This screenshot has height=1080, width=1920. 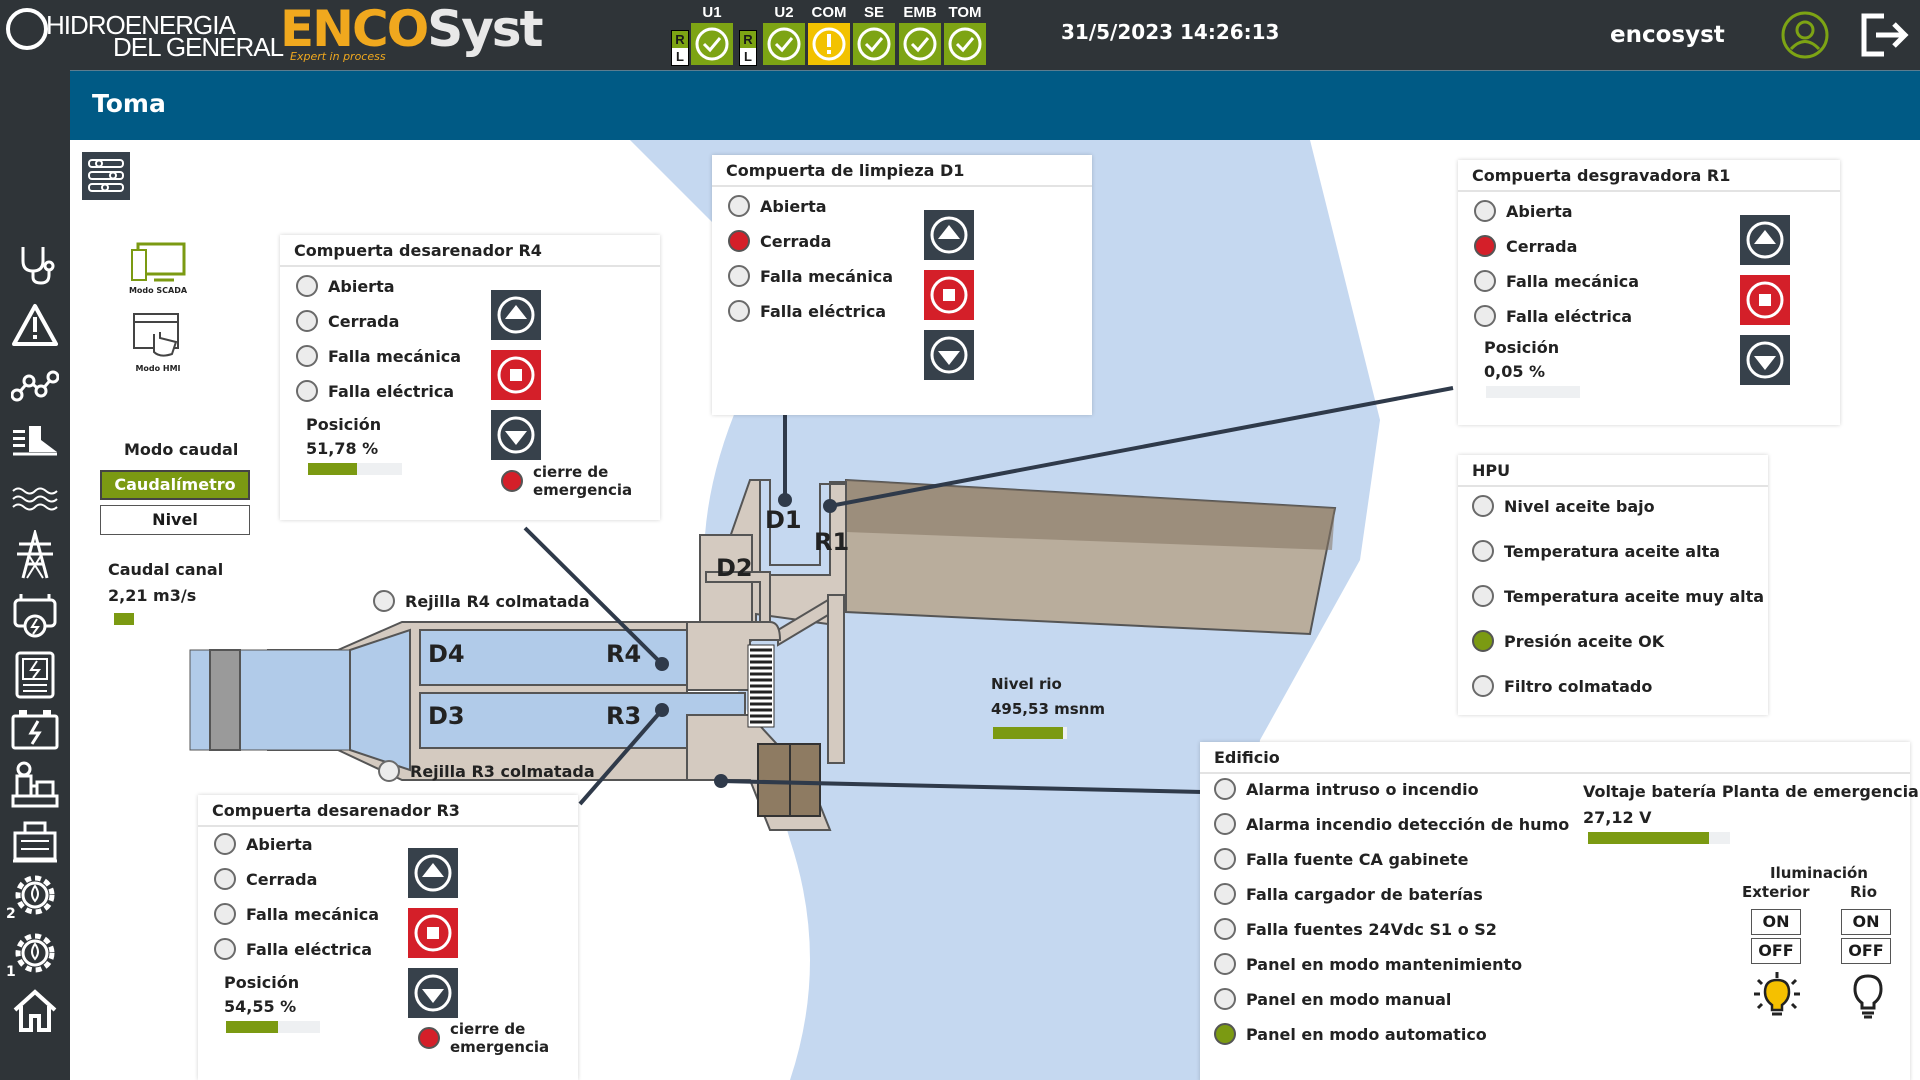 I want to click on status-emb: EMB, so click(x=920, y=34).